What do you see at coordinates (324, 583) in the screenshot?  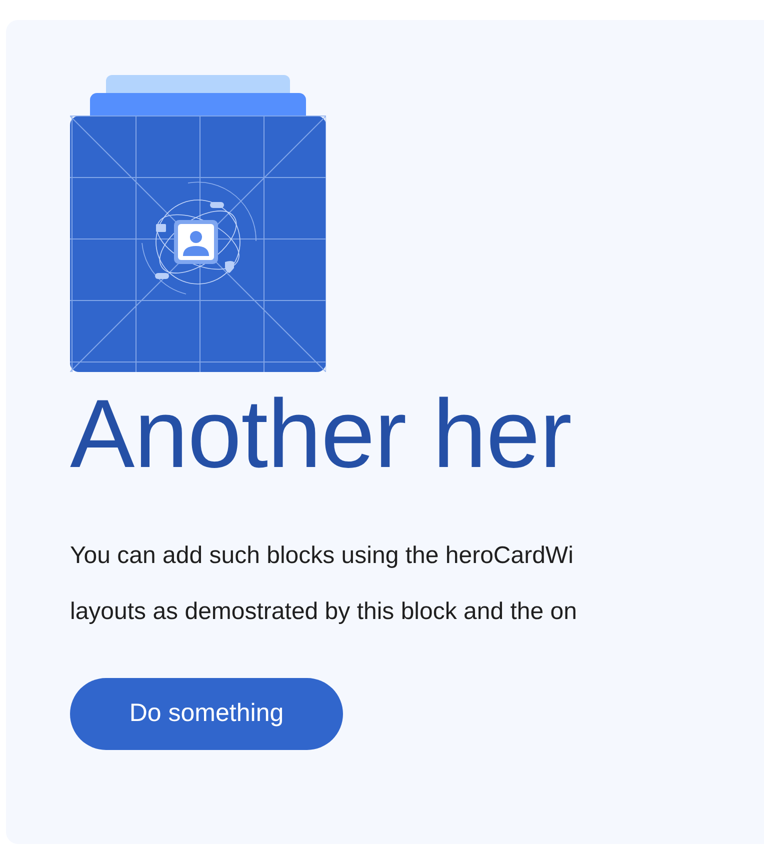 I see `hero-description: You can add such blocks using the heroCardWi layouts as demostrated by this block and the on` at bounding box center [324, 583].